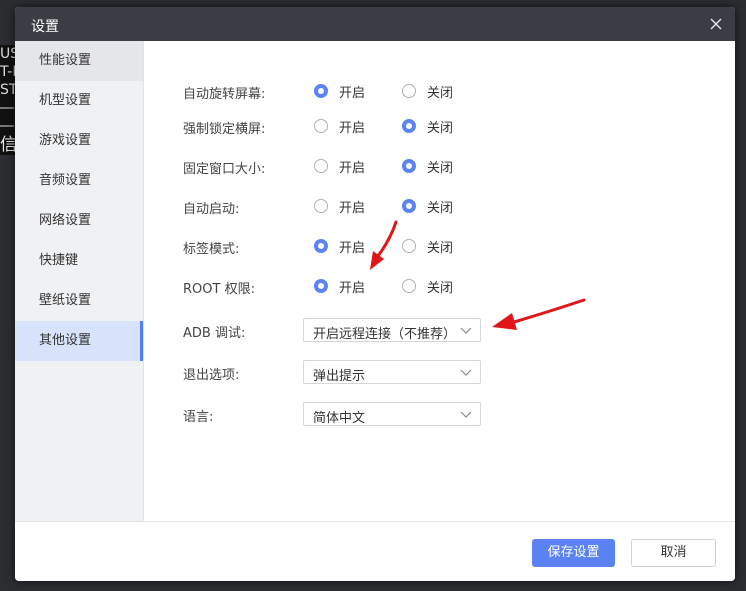 The width and height of the screenshot is (746, 591). I want to click on sidebar-item-device-model: 机型设置, so click(79, 101).